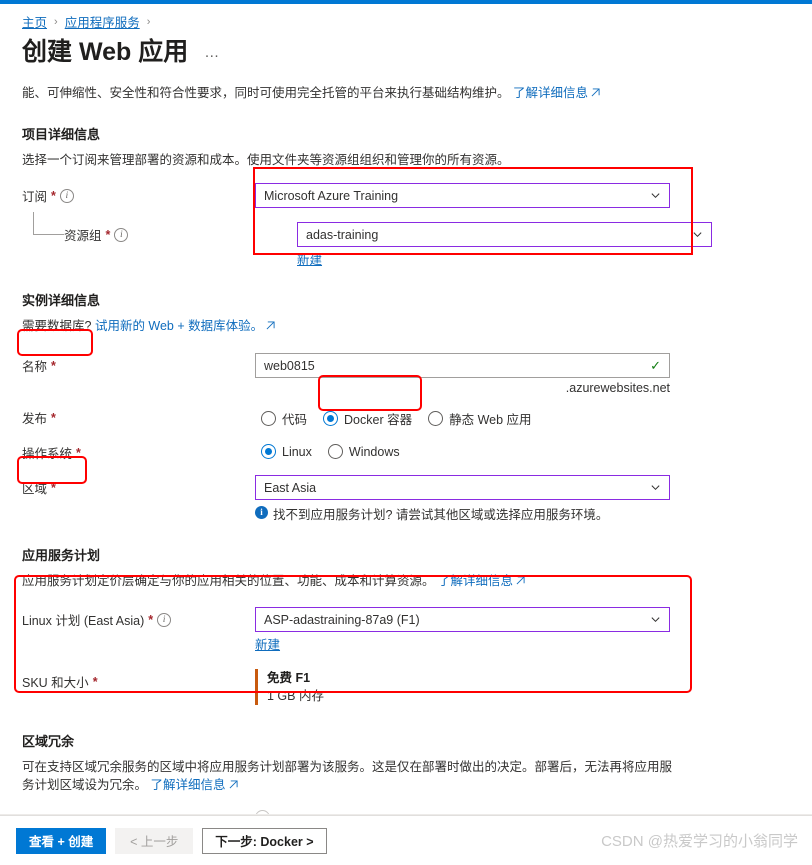  What do you see at coordinates (61, 300) in the screenshot?
I see `instance-details-heading: 实例详细信息` at bounding box center [61, 300].